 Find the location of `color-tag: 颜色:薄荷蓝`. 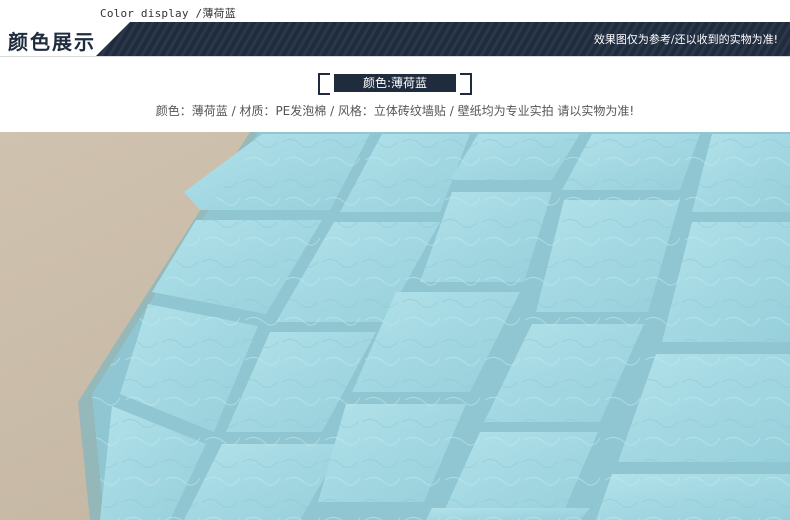

color-tag: 颜色:薄荷蓝 is located at coordinates (395, 84).